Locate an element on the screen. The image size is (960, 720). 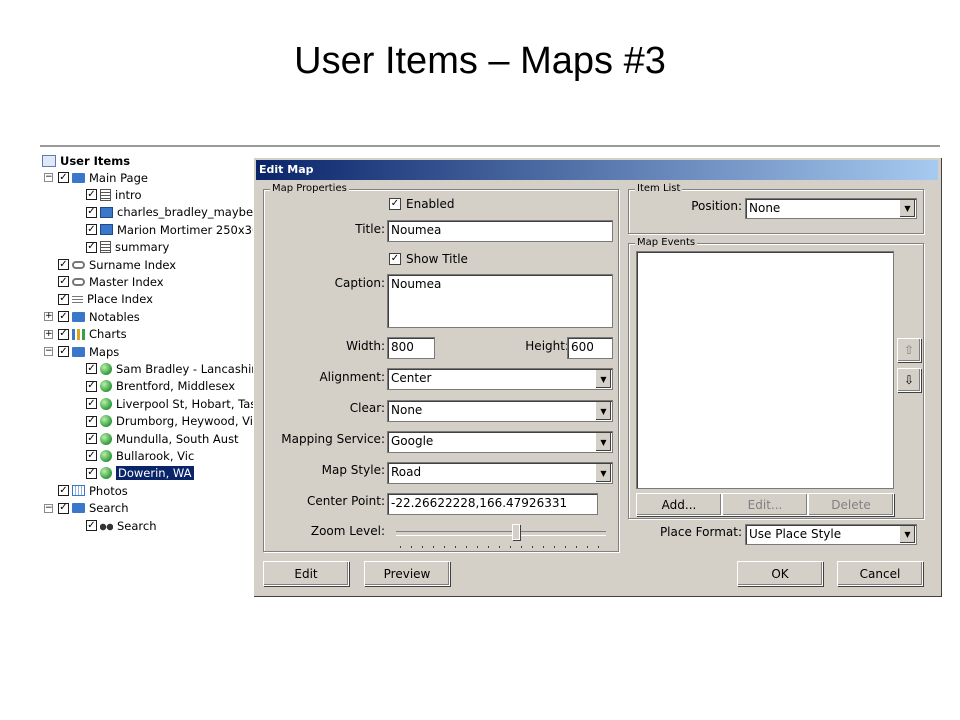
zoom-slider-thumb is located at coordinates (515, 532).